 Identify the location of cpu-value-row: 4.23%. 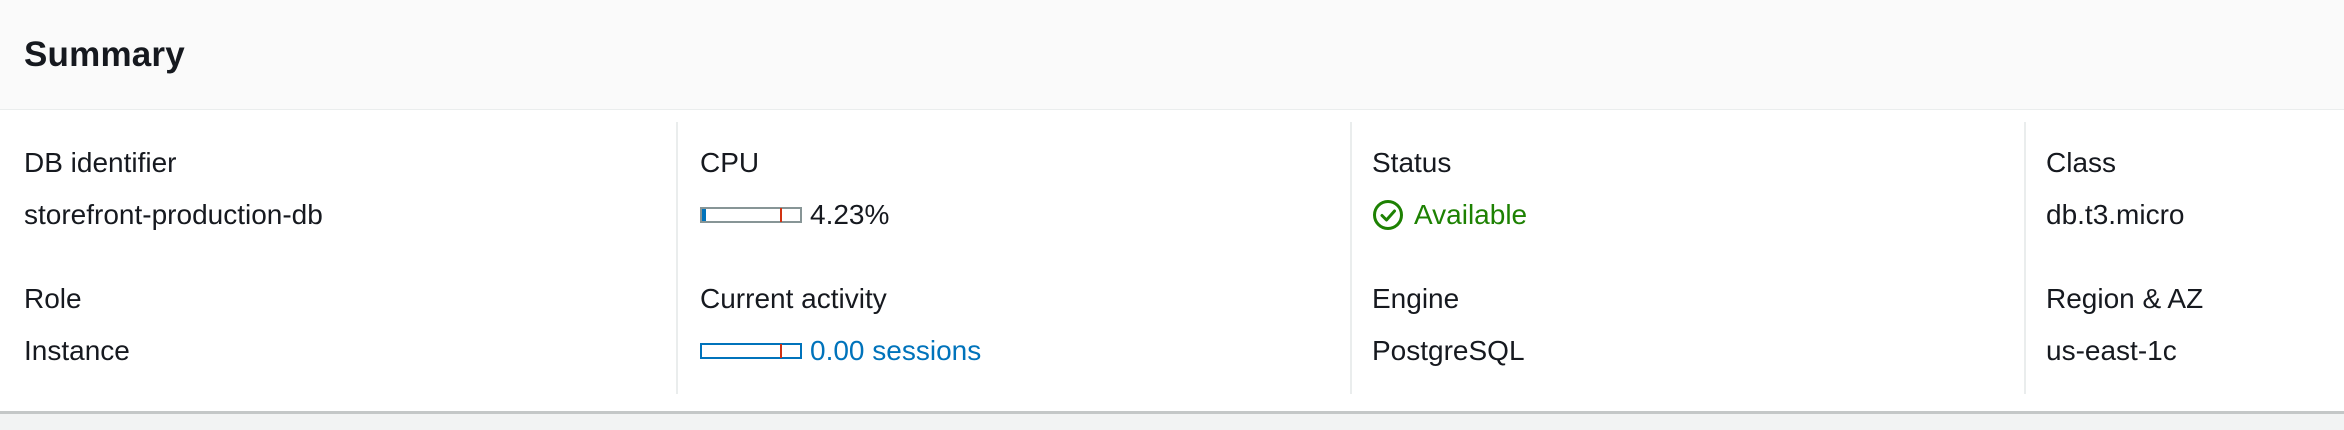
(794, 215).